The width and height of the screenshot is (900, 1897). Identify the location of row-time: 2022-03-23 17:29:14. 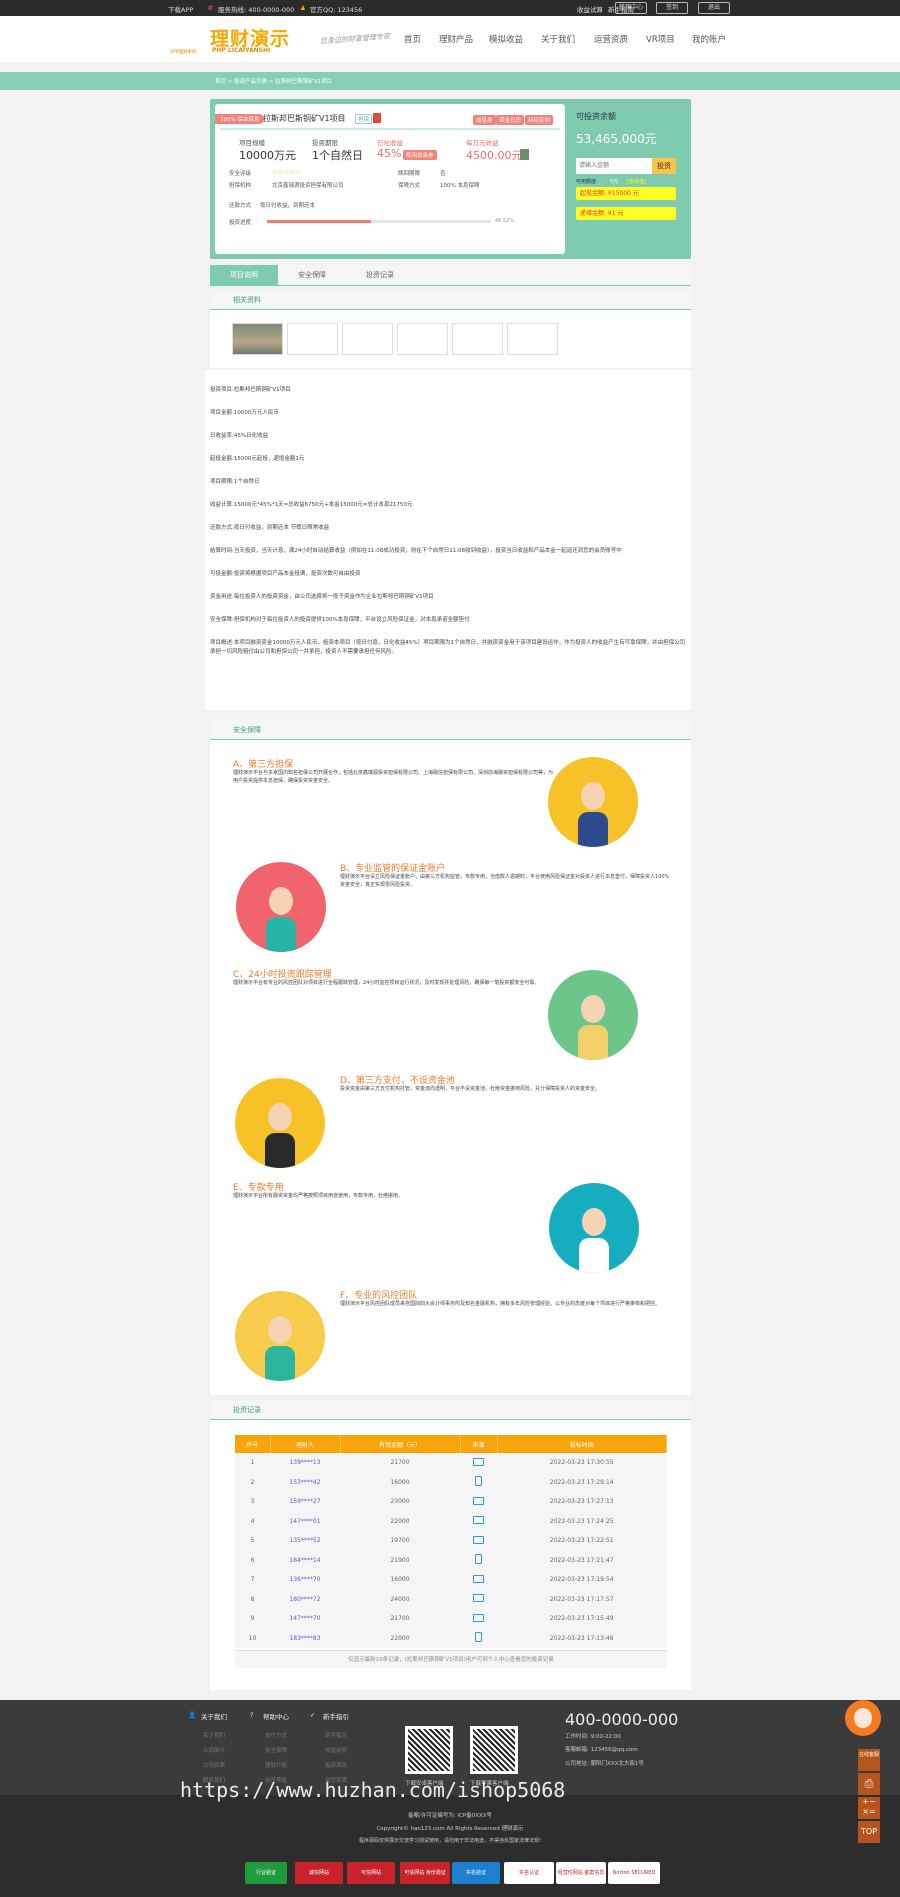
(582, 1482).